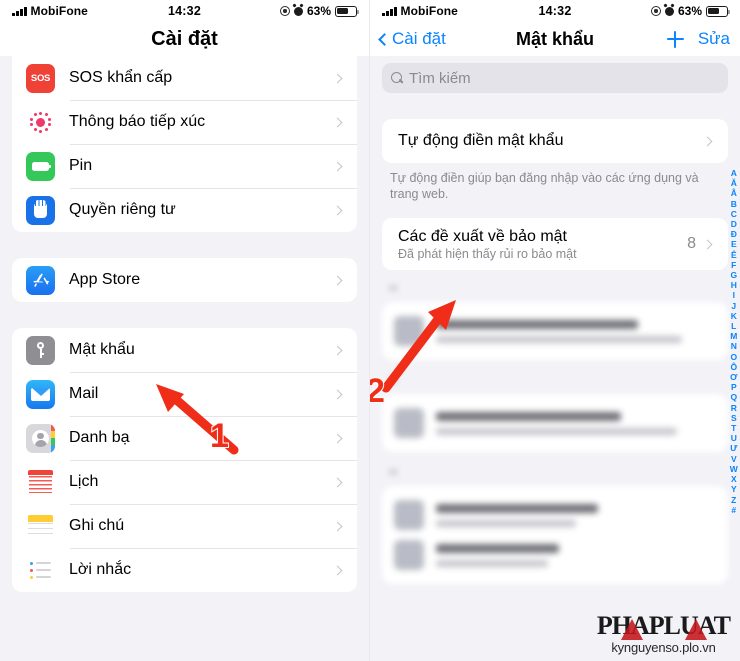 This screenshot has width=740, height=661. Describe the element at coordinates (412, 39) in the screenshot. I see `back-button: Cài đặt` at that location.